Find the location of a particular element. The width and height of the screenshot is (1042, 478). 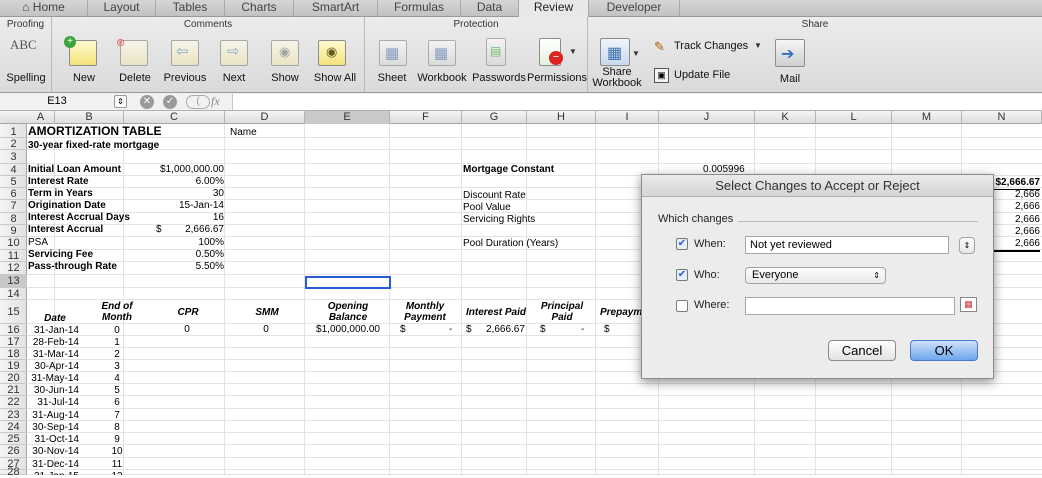

who-checkbox: ✔ is located at coordinates (682, 275).